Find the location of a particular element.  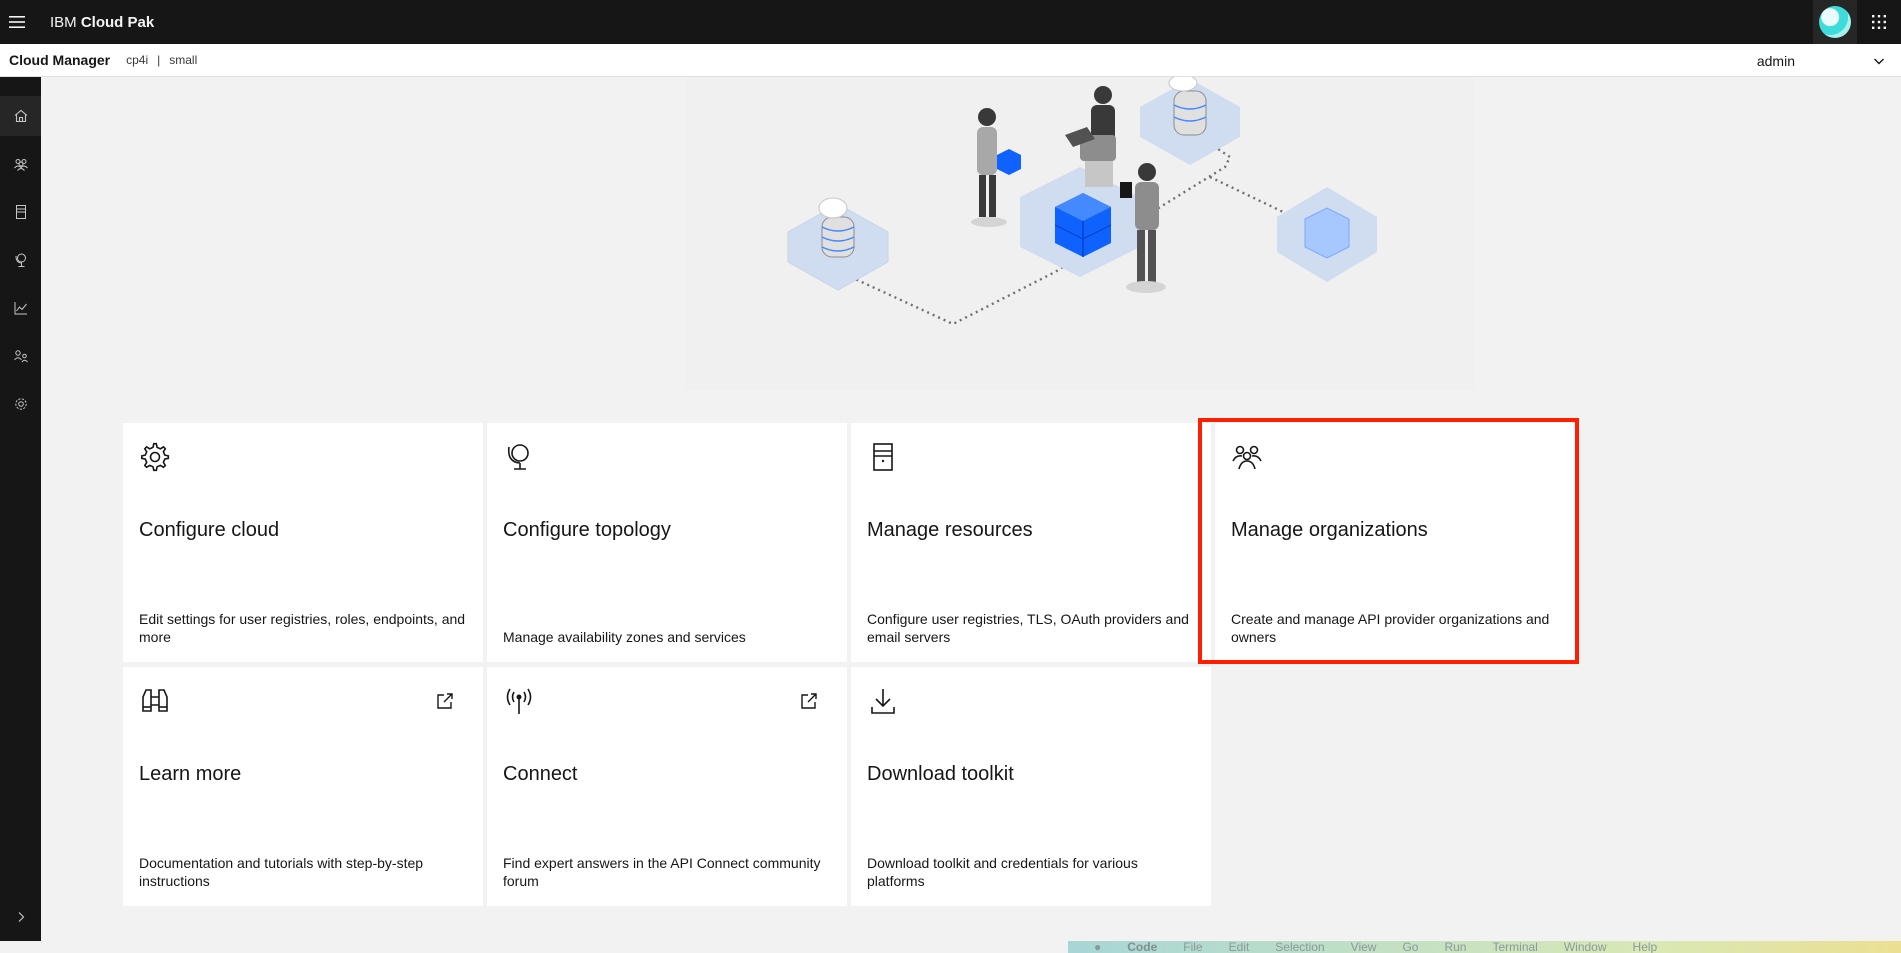

person-left is located at coordinates (999, 162).